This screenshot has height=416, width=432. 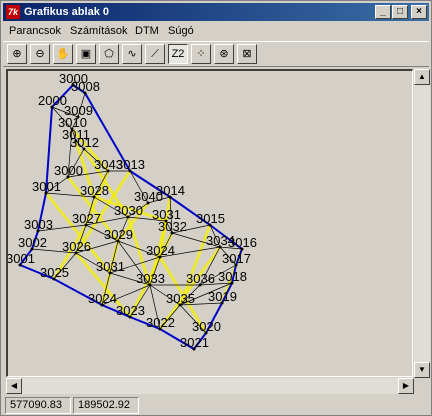 What do you see at coordinates (86, 54) in the screenshot?
I see `zoom-window-icon: ▣` at bounding box center [86, 54].